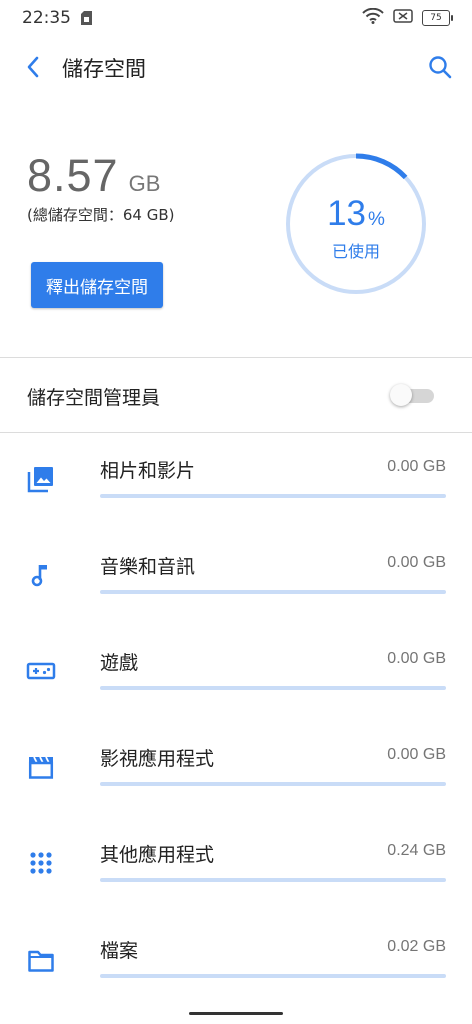  What do you see at coordinates (41, 575) in the screenshot?
I see `music-note-icon` at bounding box center [41, 575].